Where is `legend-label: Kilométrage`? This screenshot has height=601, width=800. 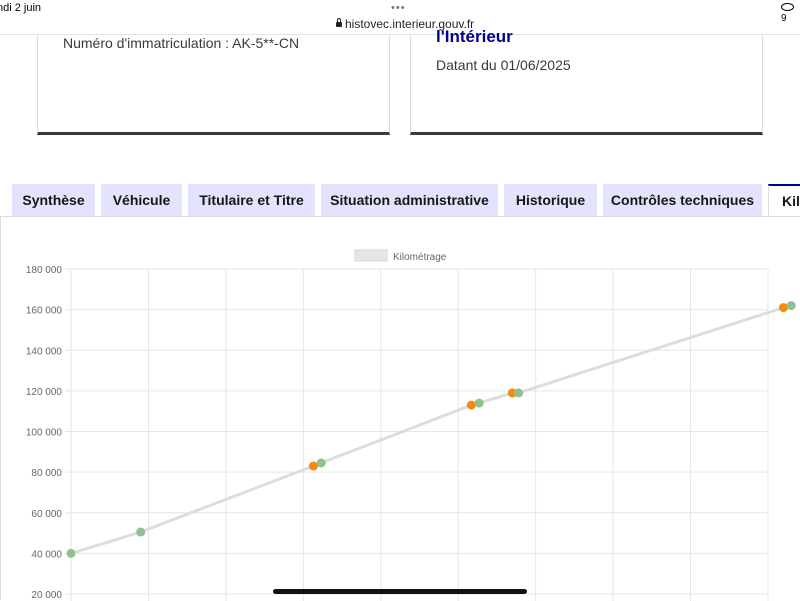
legend-label: Kilométrage is located at coordinates (420, 257).